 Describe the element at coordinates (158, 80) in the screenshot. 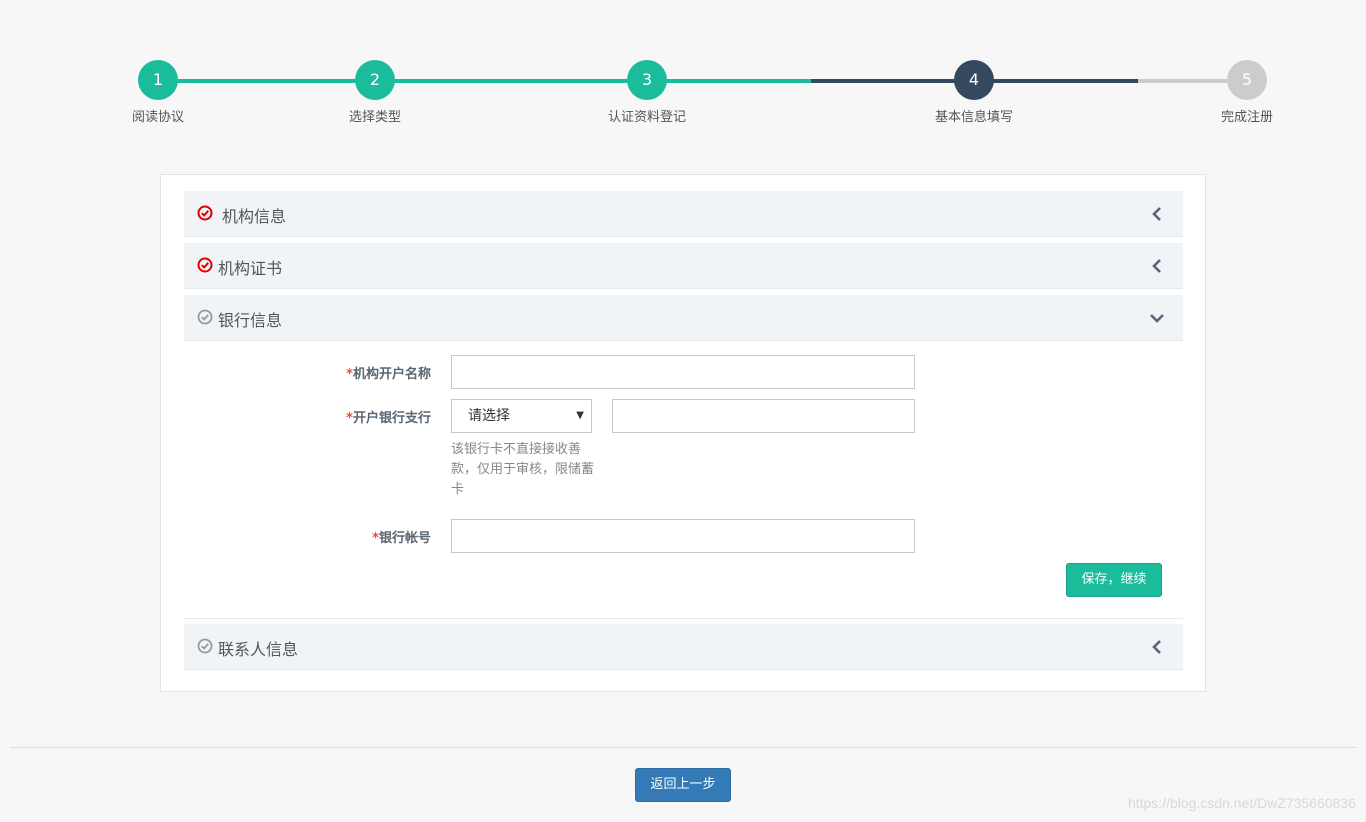

I see `step-1-circle: 1` at that location.